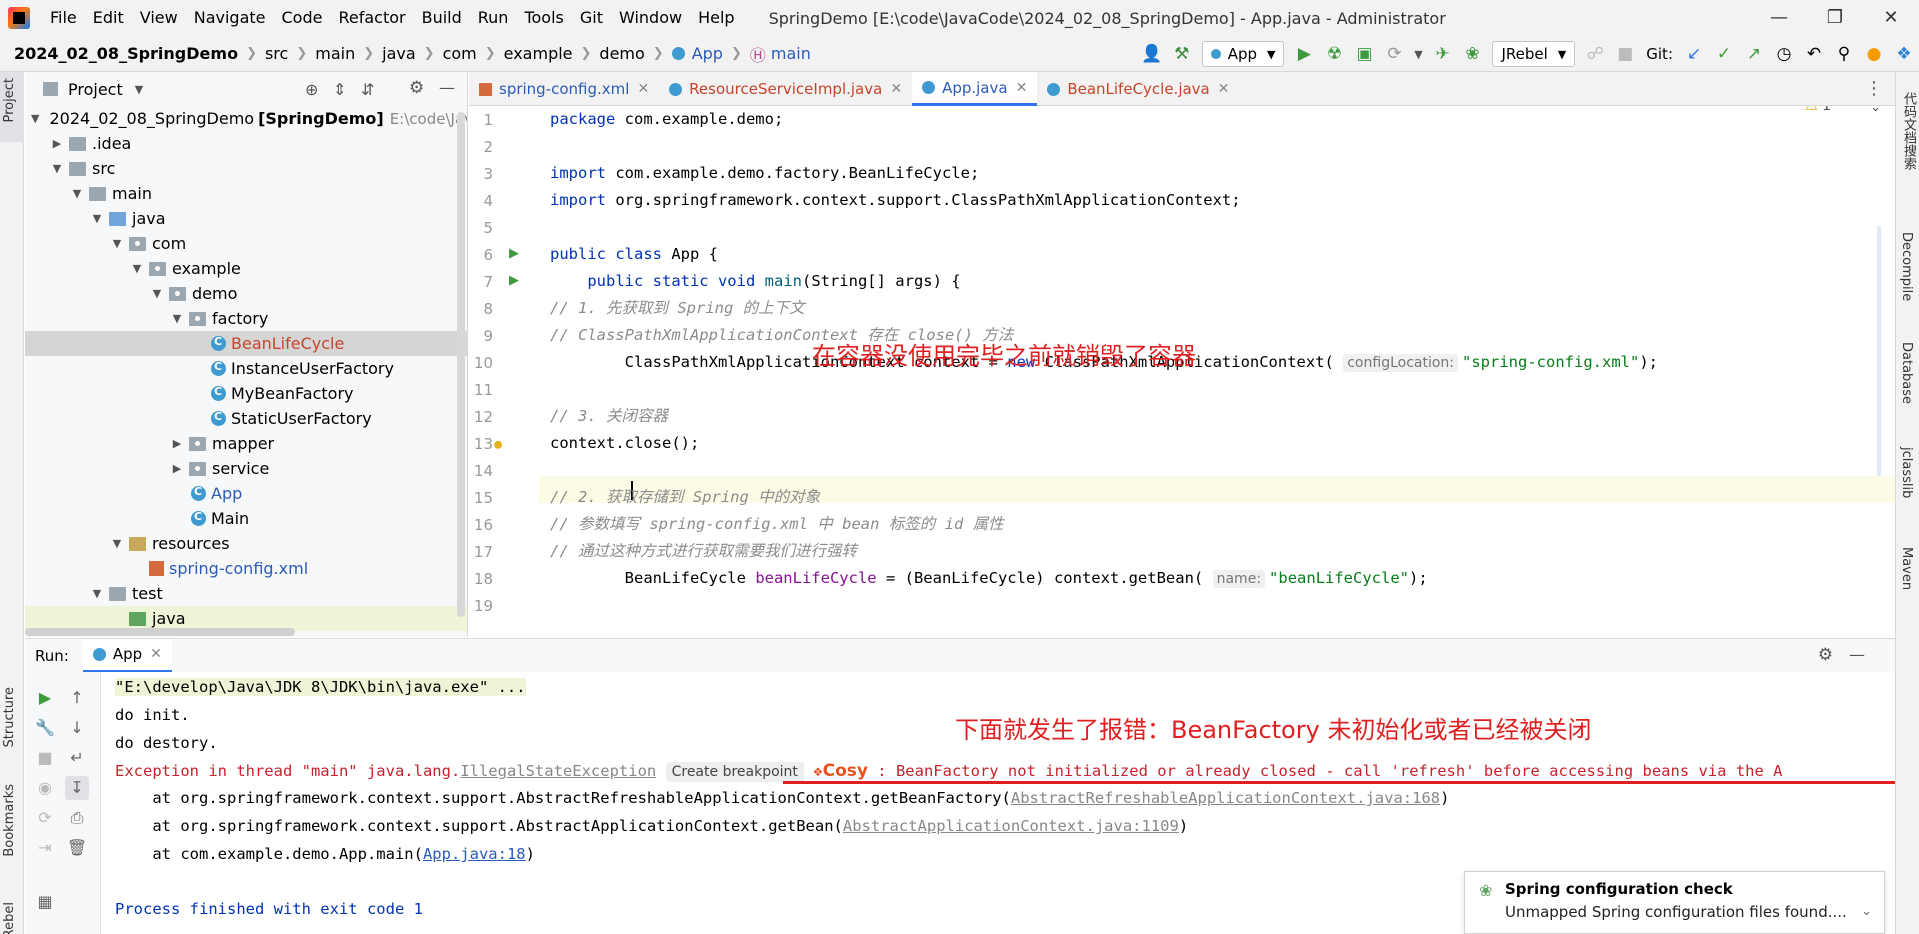  Describe the element at coordinates (1904, 54) in the screenshot. I see `plugin-logo-icon: ❖` at that location.